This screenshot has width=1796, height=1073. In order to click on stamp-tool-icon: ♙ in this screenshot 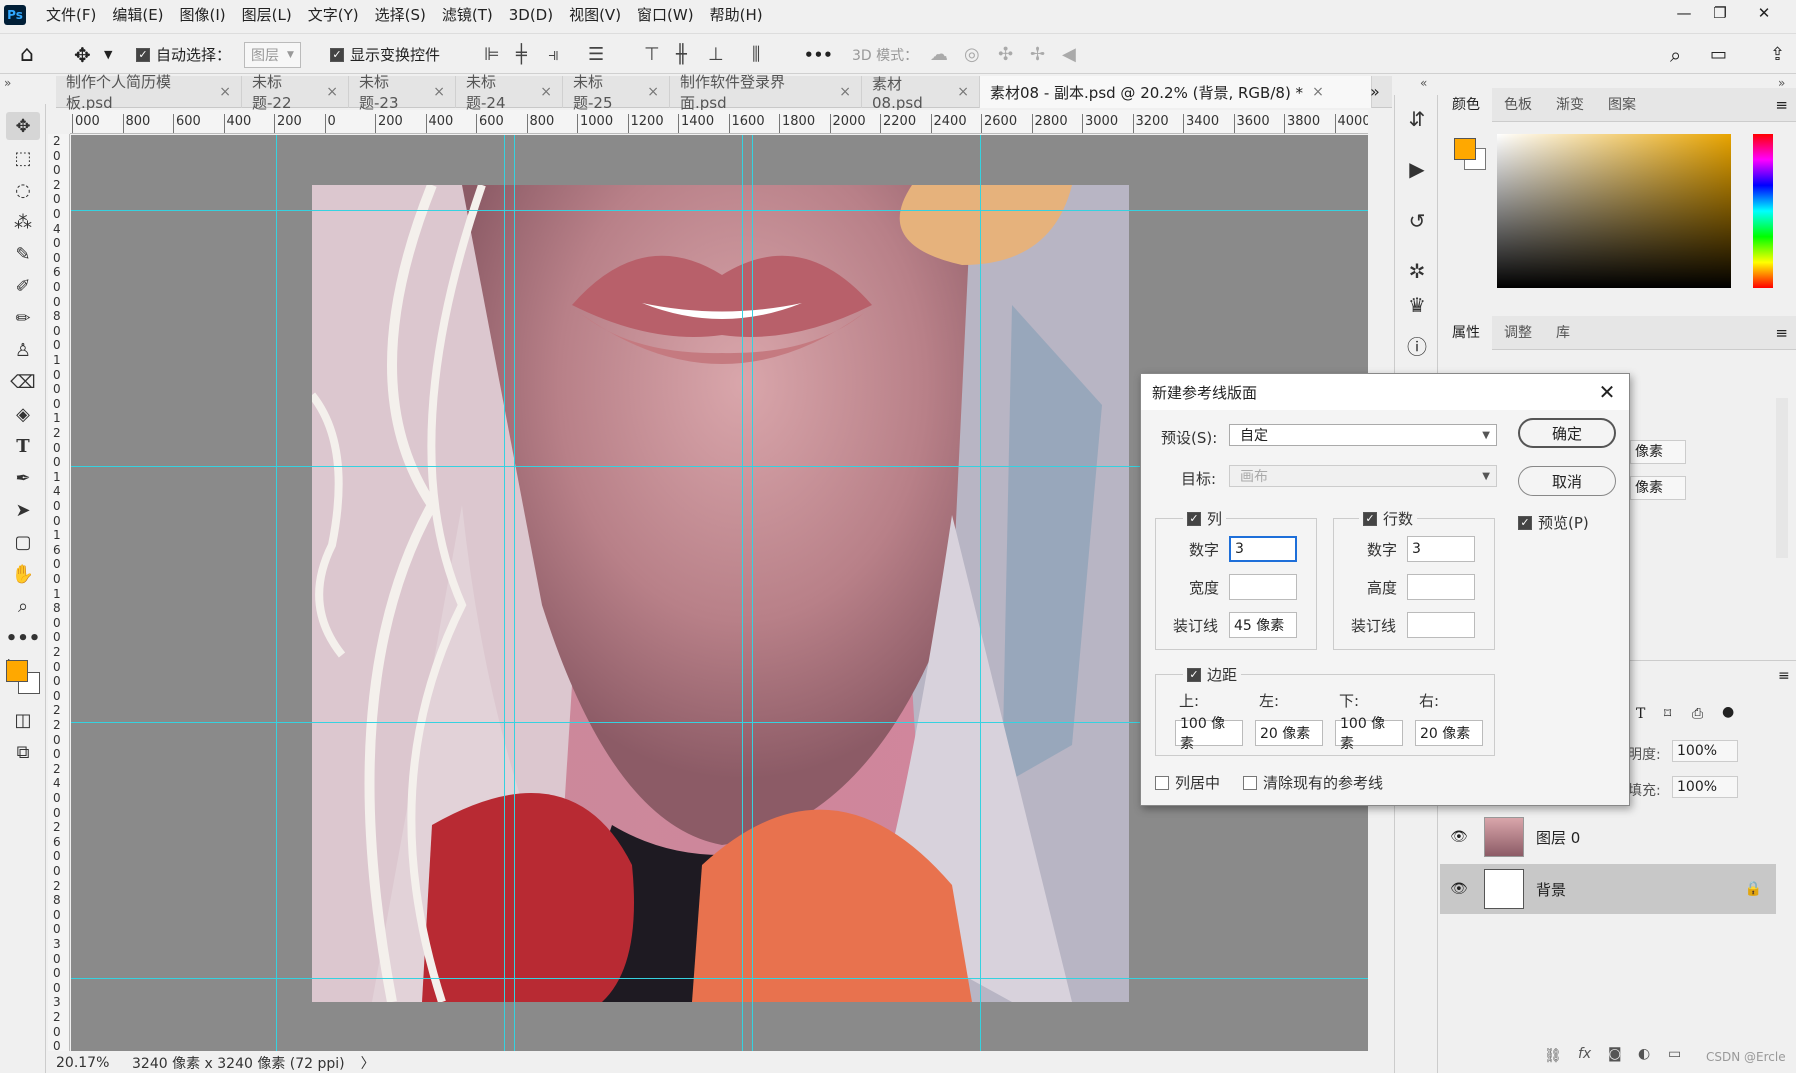, I will do `click(23, 350)`.